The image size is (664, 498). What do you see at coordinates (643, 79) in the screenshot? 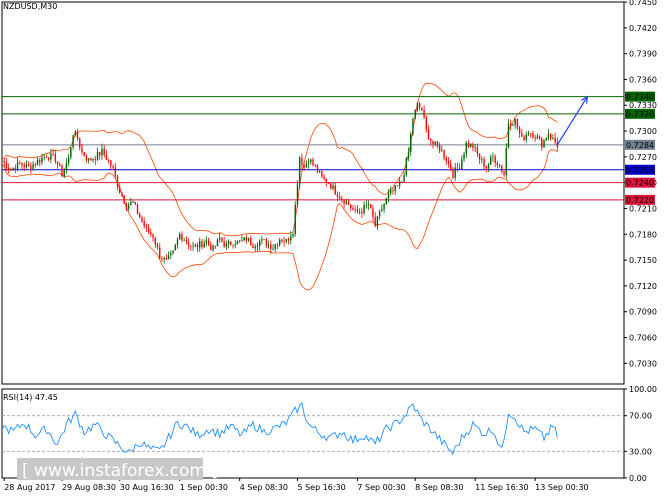
I see `y-tick-label: 0.7360` at bounding box center [643, 79].